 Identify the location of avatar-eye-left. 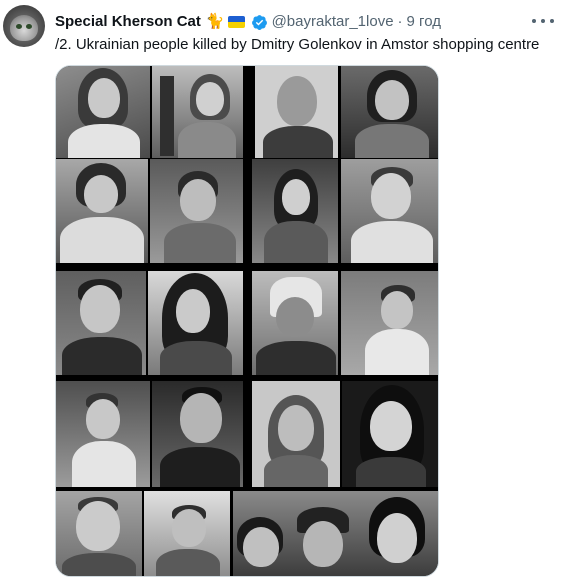
(19, 26).